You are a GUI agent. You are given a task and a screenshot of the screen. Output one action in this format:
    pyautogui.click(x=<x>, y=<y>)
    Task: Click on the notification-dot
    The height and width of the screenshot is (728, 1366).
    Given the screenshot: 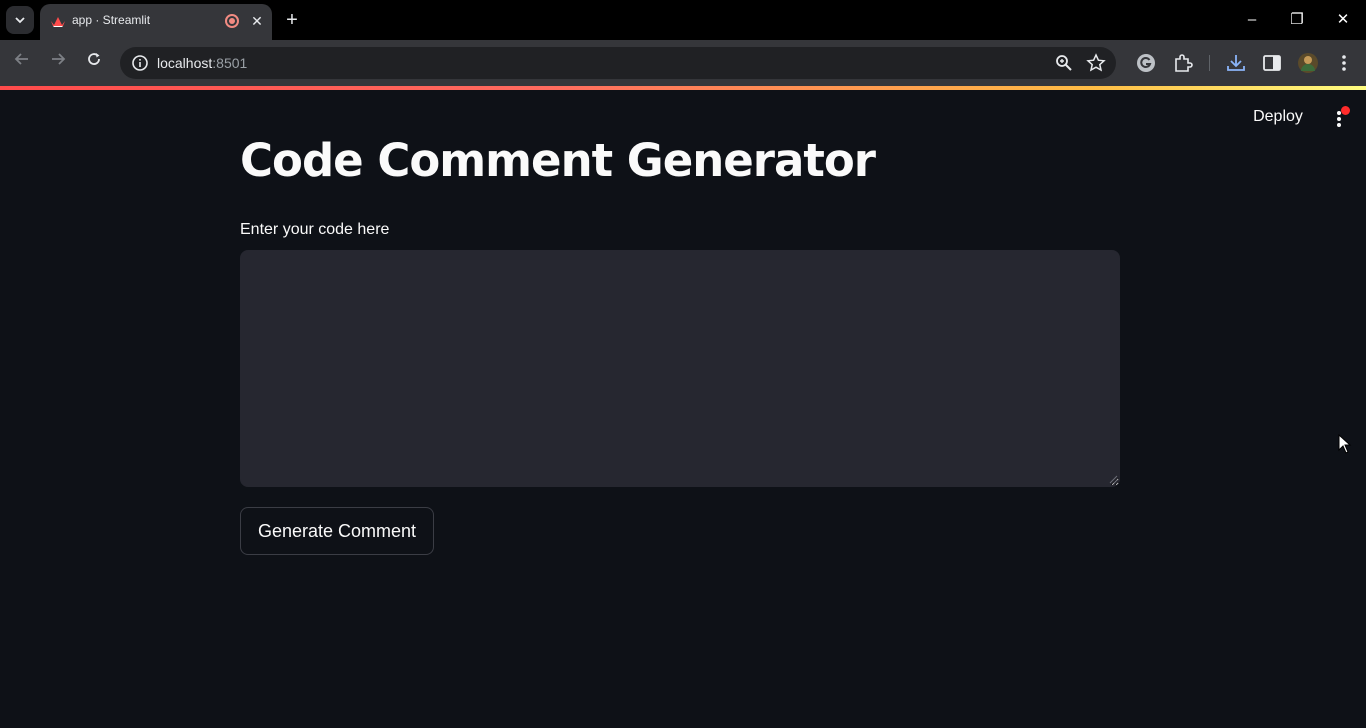 What is the action you would take?
    pyautogui.click(x=1345, y=110)
    